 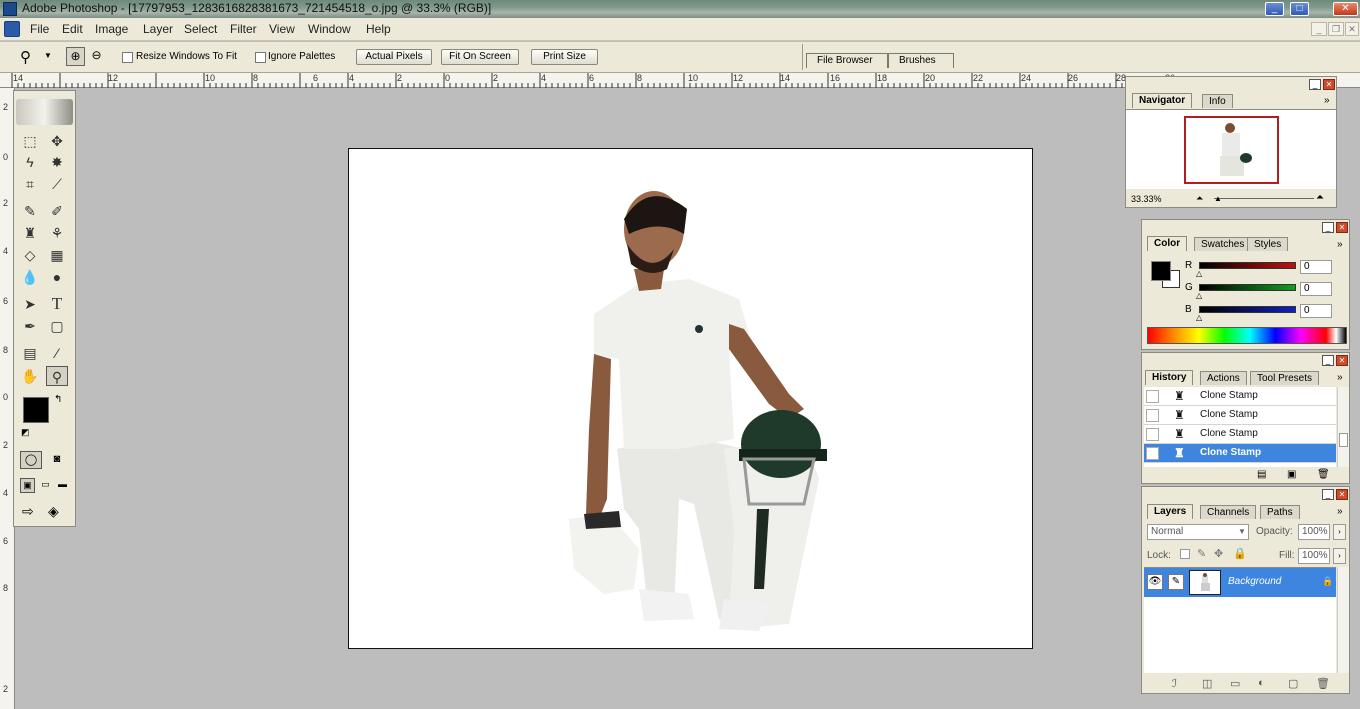 What do you see at coordinates (1340, 377) in the screenshot?
I see `history-menu-icon: »` at bounding box center [1340, 377].